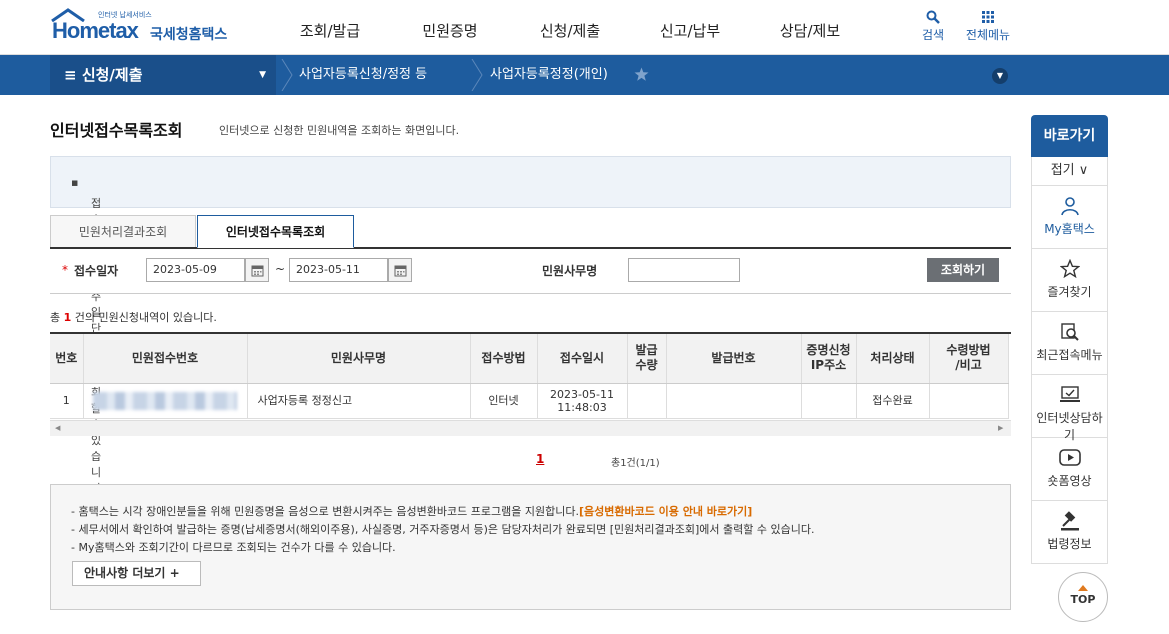 This screenshot has width=1169, height=634. I want to click on quick-my-hometax: My홈택스, so click(1069, 217).